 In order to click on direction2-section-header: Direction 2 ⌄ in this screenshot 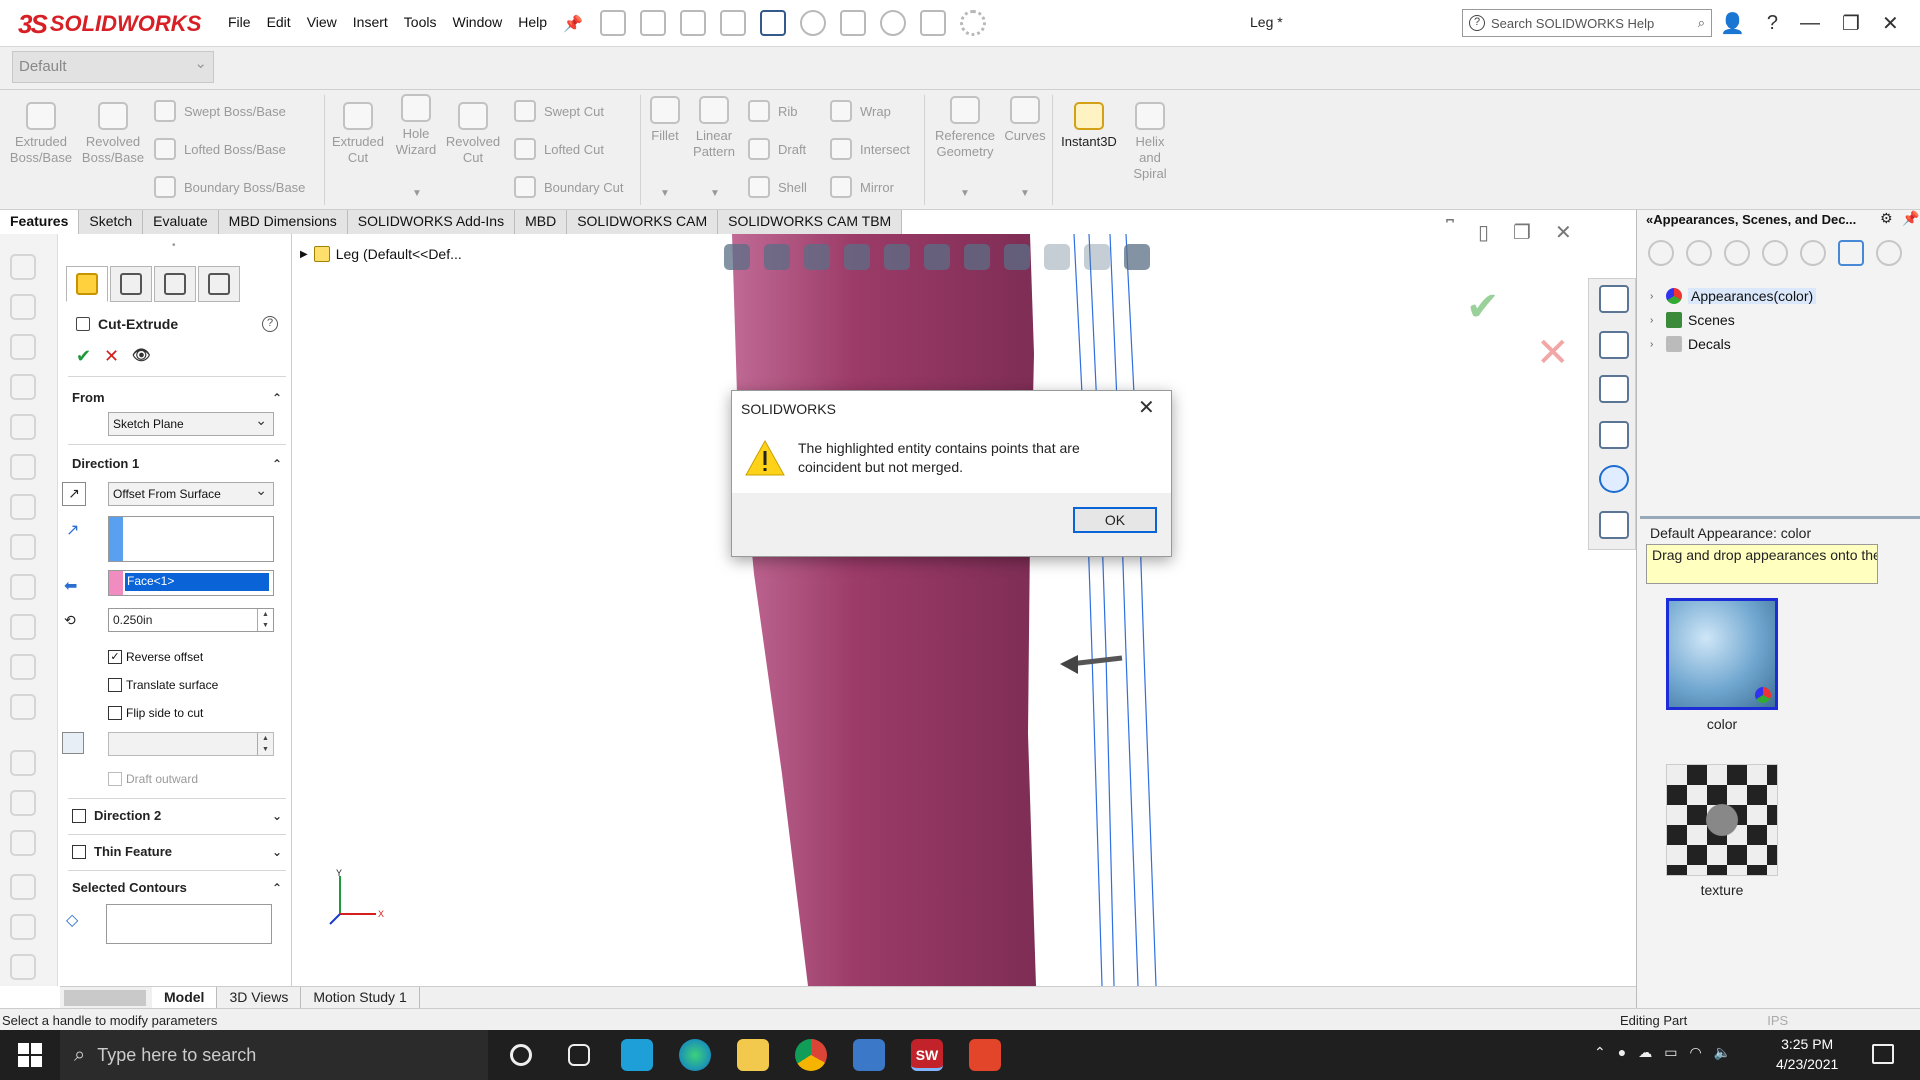, I will do `click(177, 815)`.